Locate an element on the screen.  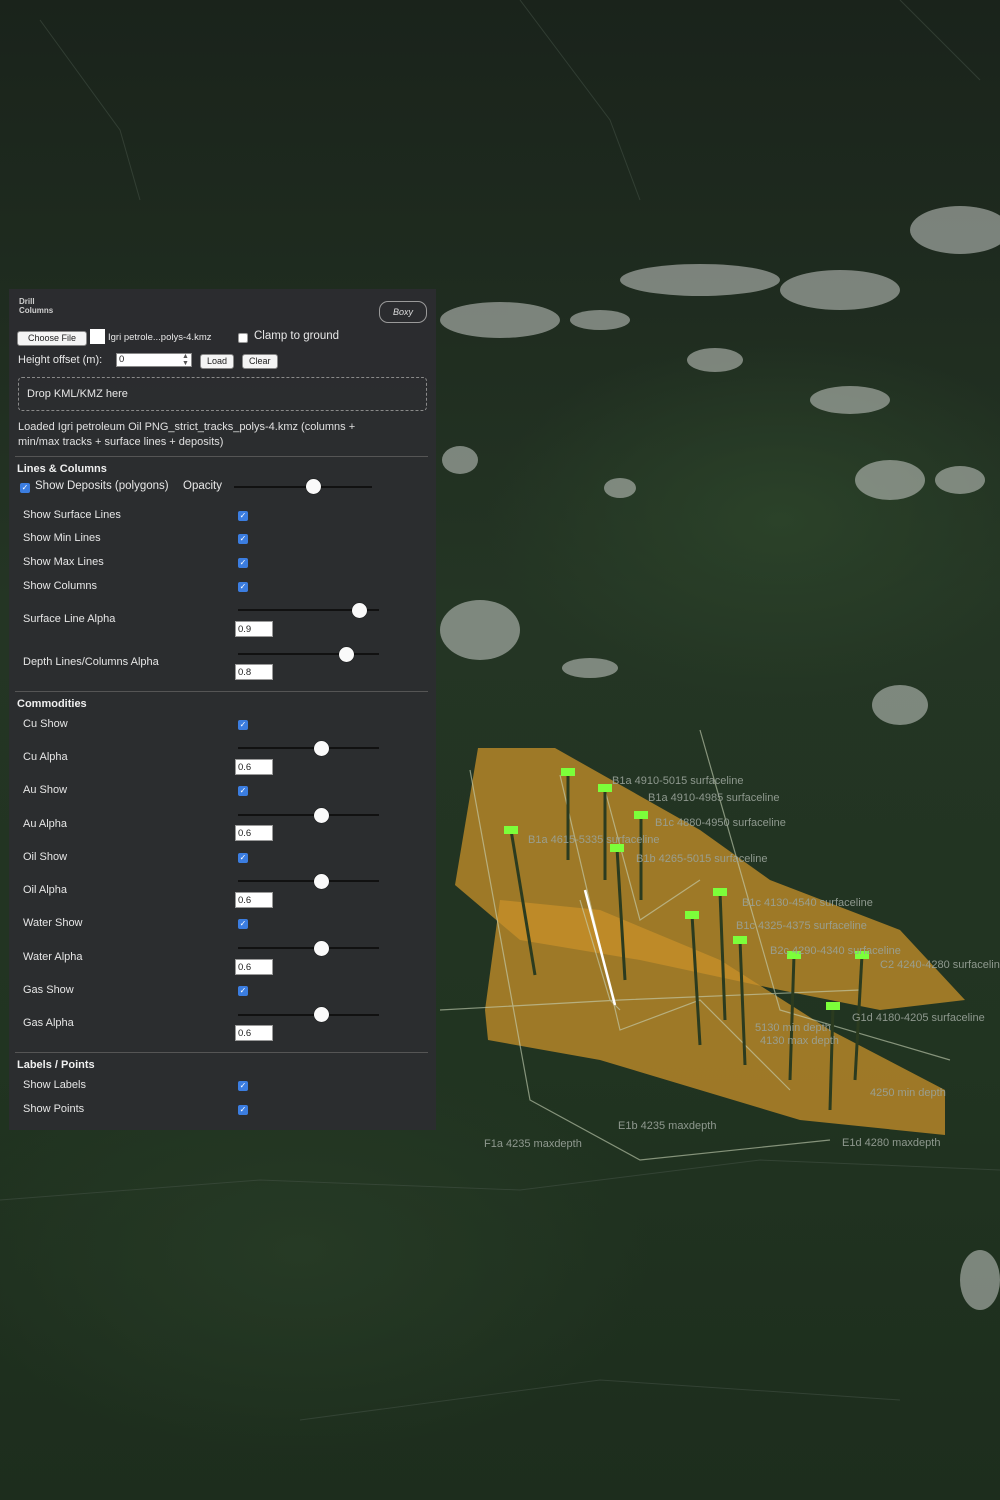
gas-show-label: Gas Show is located at coordinates (48, 990).